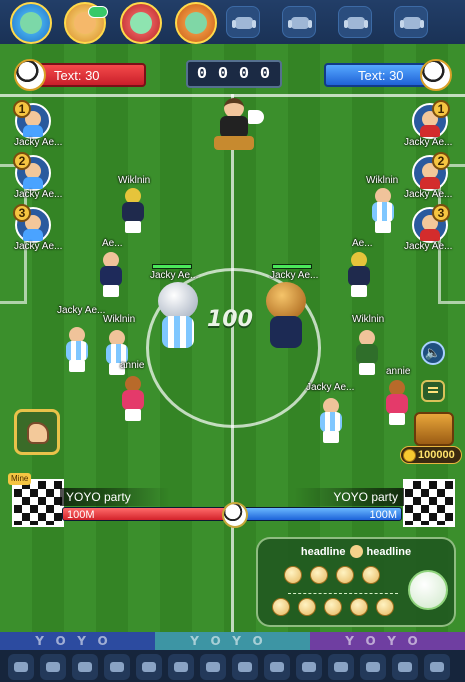 The image size is (465, 682). What do you see at coordinates (30, 75) in the screenshot?
I see `red-team-ball-icon` at bounding box center [30, 75].